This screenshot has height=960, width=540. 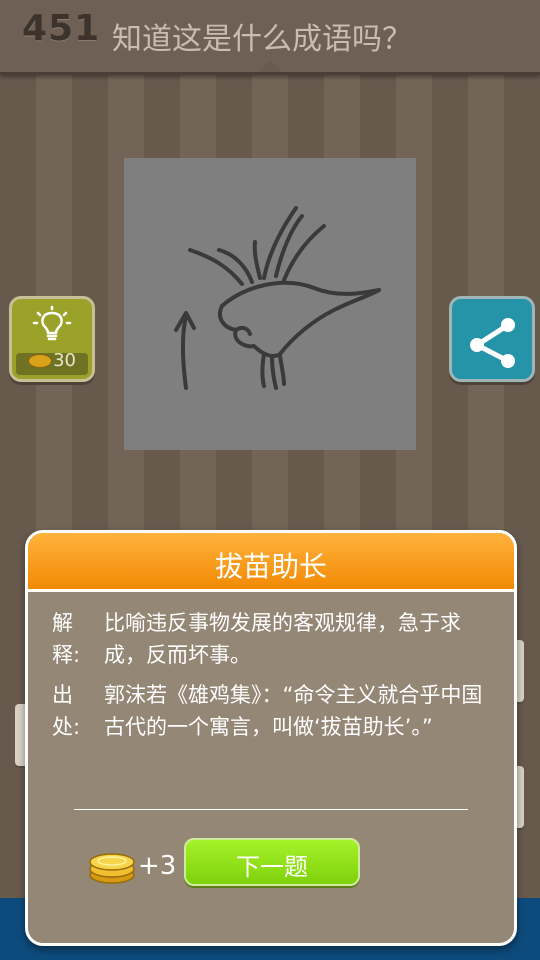 I want to click on explanation-label: 解释:, so click(x=66, y=639).